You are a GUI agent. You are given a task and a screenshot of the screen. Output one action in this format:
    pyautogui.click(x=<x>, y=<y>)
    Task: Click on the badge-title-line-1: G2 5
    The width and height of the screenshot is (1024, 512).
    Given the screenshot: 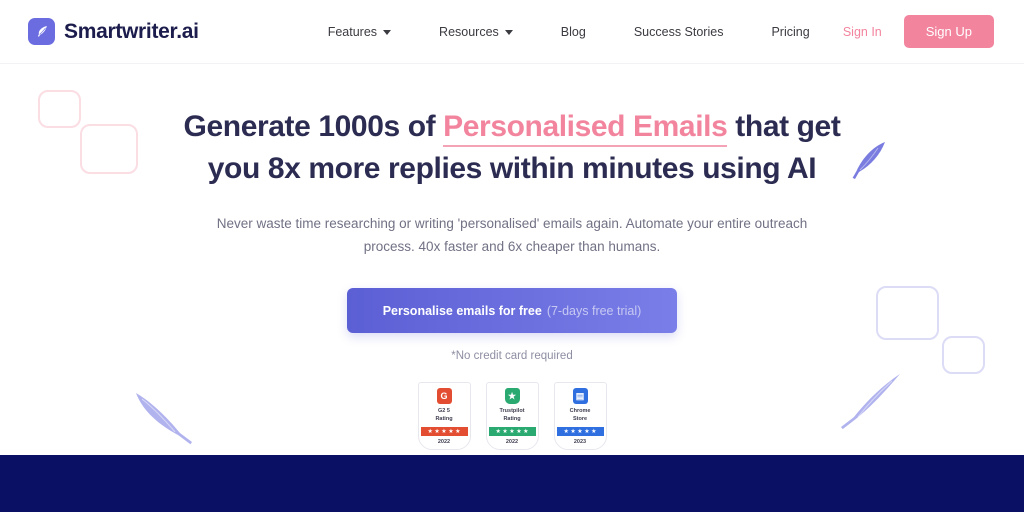 What is the action you would take?
    pyautogui.click(x=444, y=411)
    